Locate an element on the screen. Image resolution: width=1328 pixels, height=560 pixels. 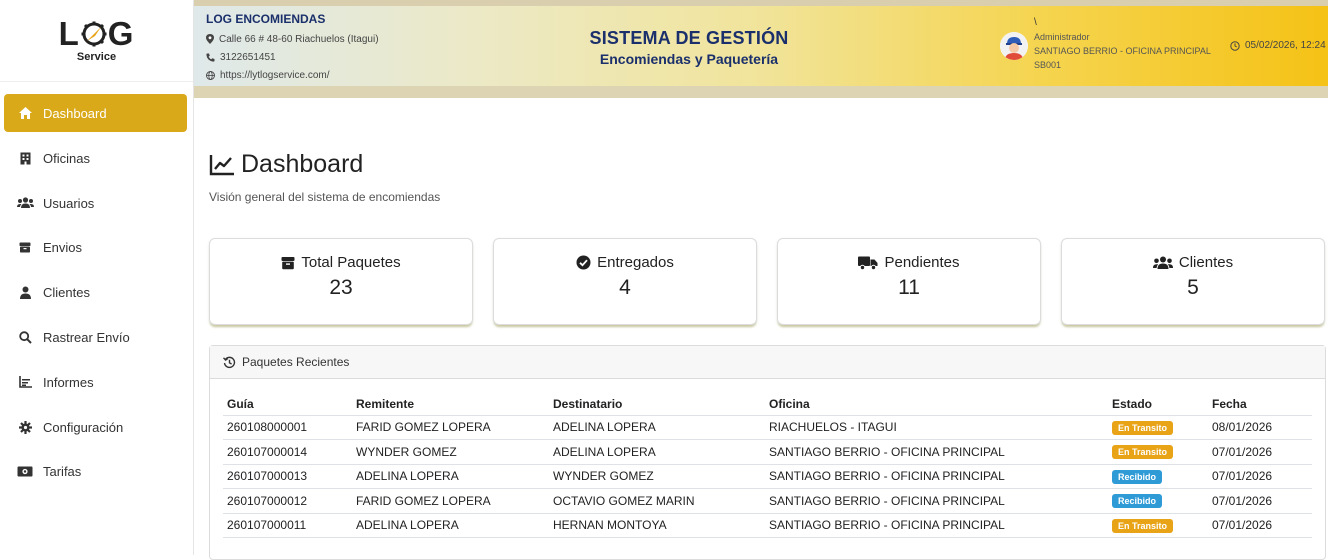
logo-letter-g: G is located at coordinates (121, 33).